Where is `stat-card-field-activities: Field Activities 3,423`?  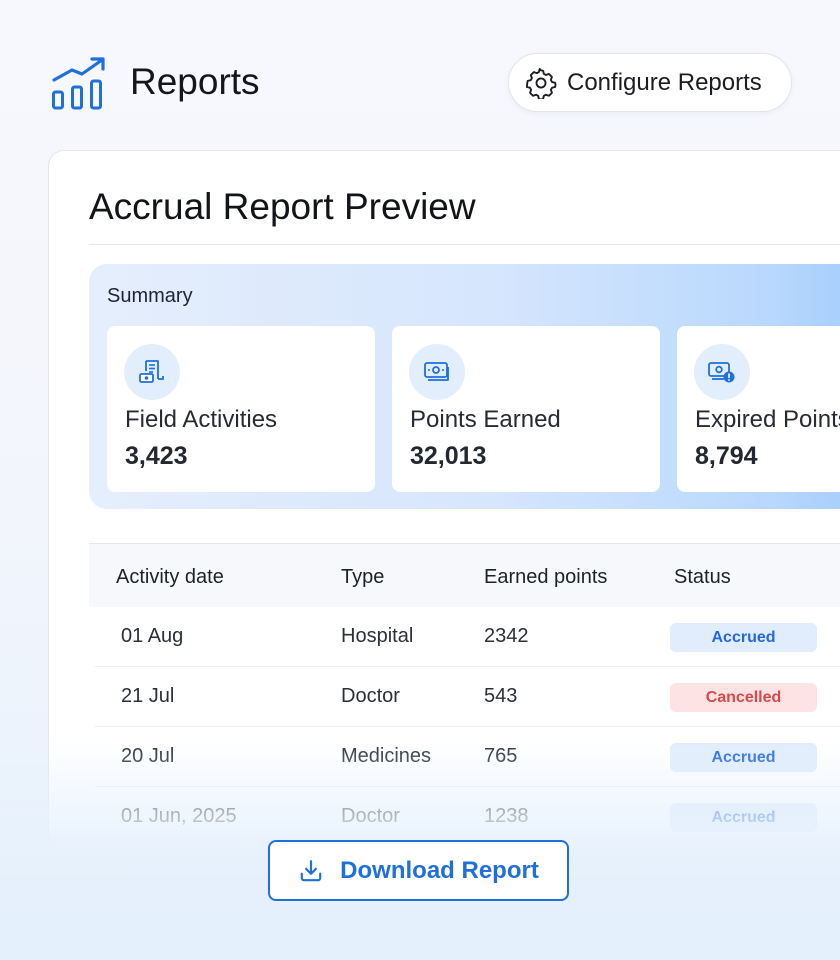 stat-card-field-activities: Field Activities 3,423 is located at coordinates (241, 409).